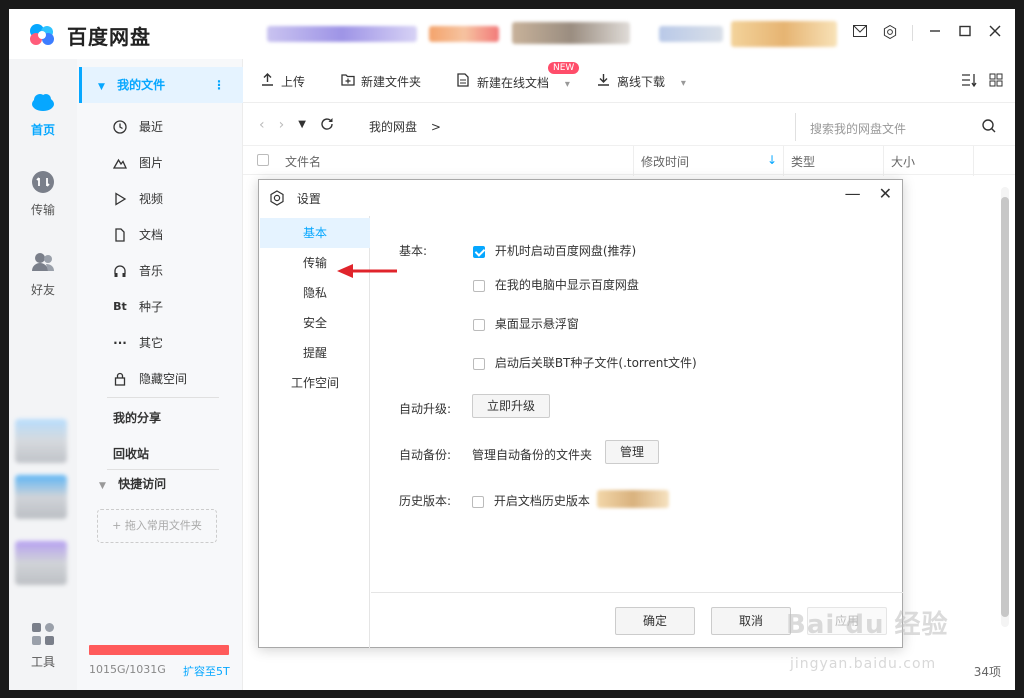 The width and height of the screenshot is (1024, 698). What do you see at coordinates (315, 353) in the screenshot?
I see `settings-tab-reminder: 提醒` at bounding box center [315, 353].